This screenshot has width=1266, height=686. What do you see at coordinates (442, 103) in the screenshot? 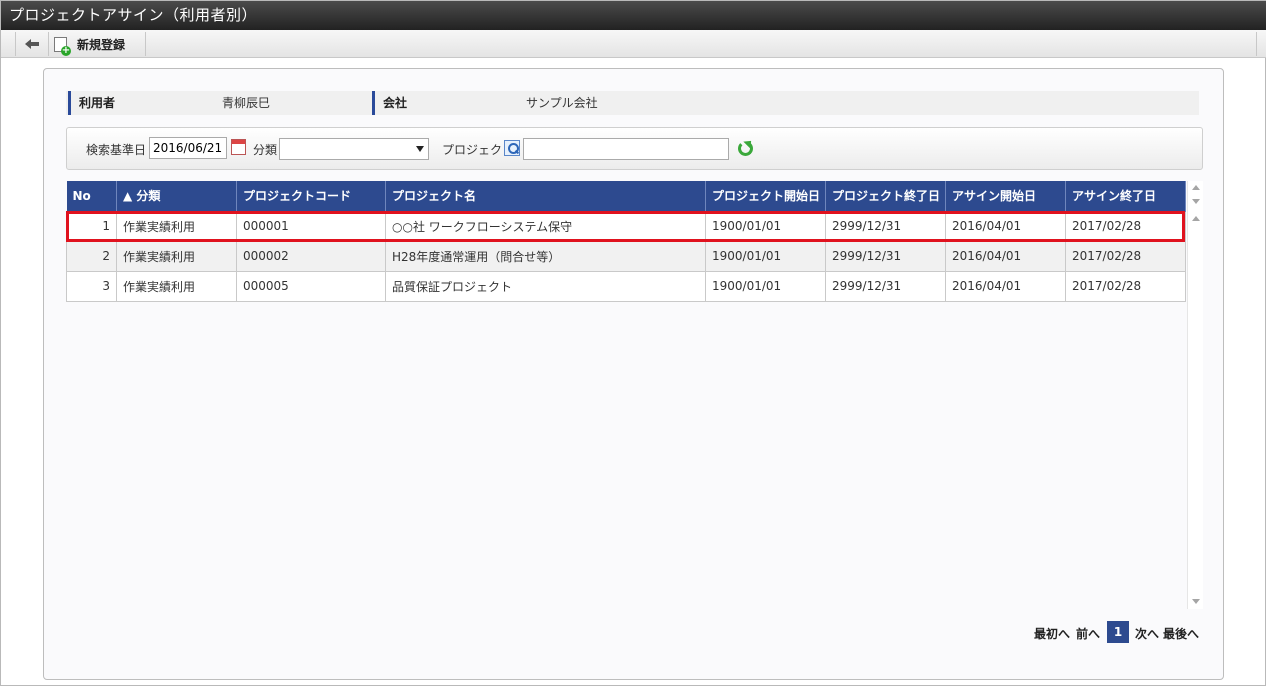
I see `company-label: 会社` at bounding box center [442, 103].